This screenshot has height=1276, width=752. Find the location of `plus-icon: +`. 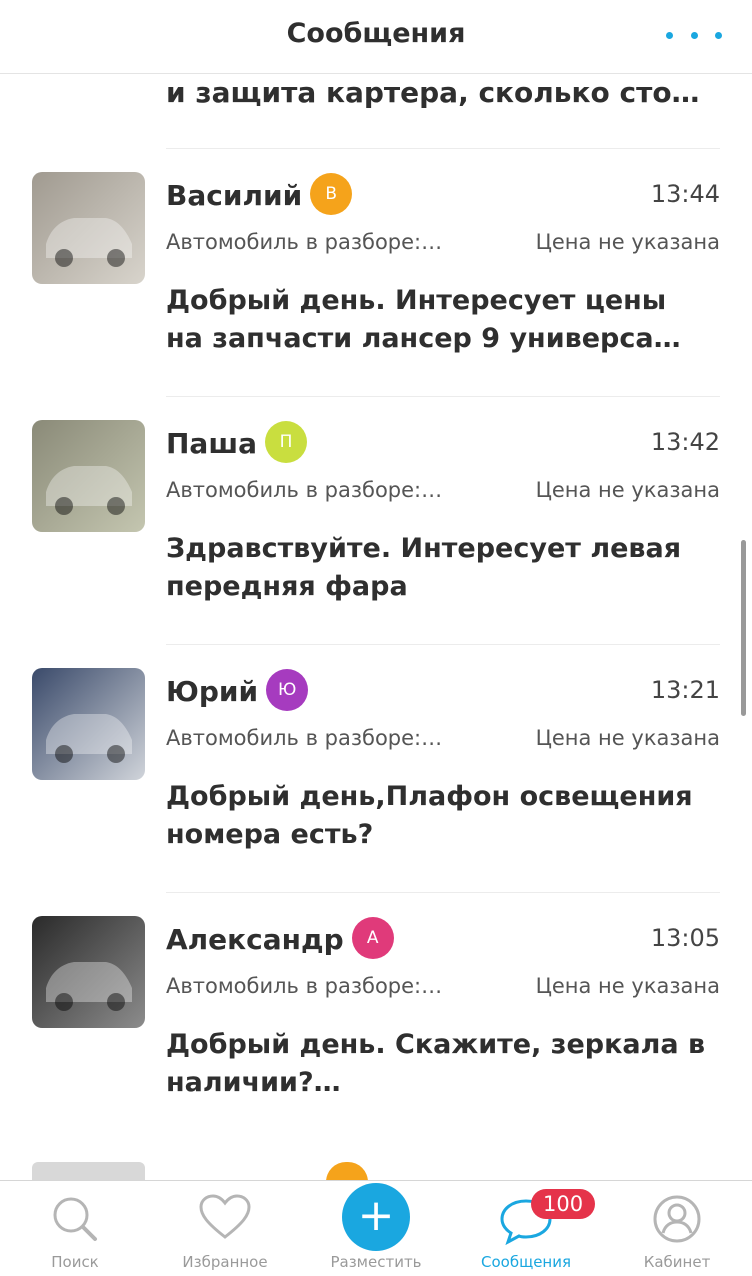

plus-icon: + is located at coordinates (376, 1217).